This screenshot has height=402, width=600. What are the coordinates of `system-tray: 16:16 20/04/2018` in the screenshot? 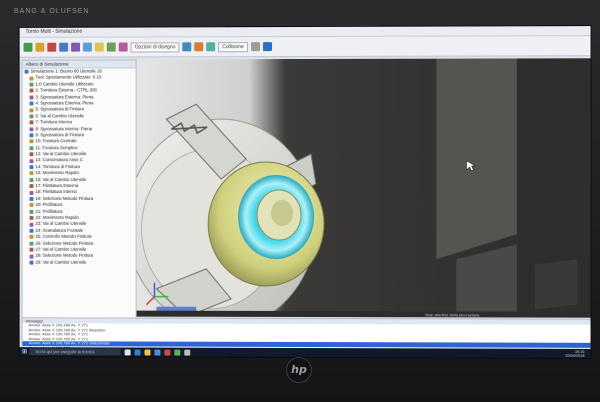 It's located at (574, 353).